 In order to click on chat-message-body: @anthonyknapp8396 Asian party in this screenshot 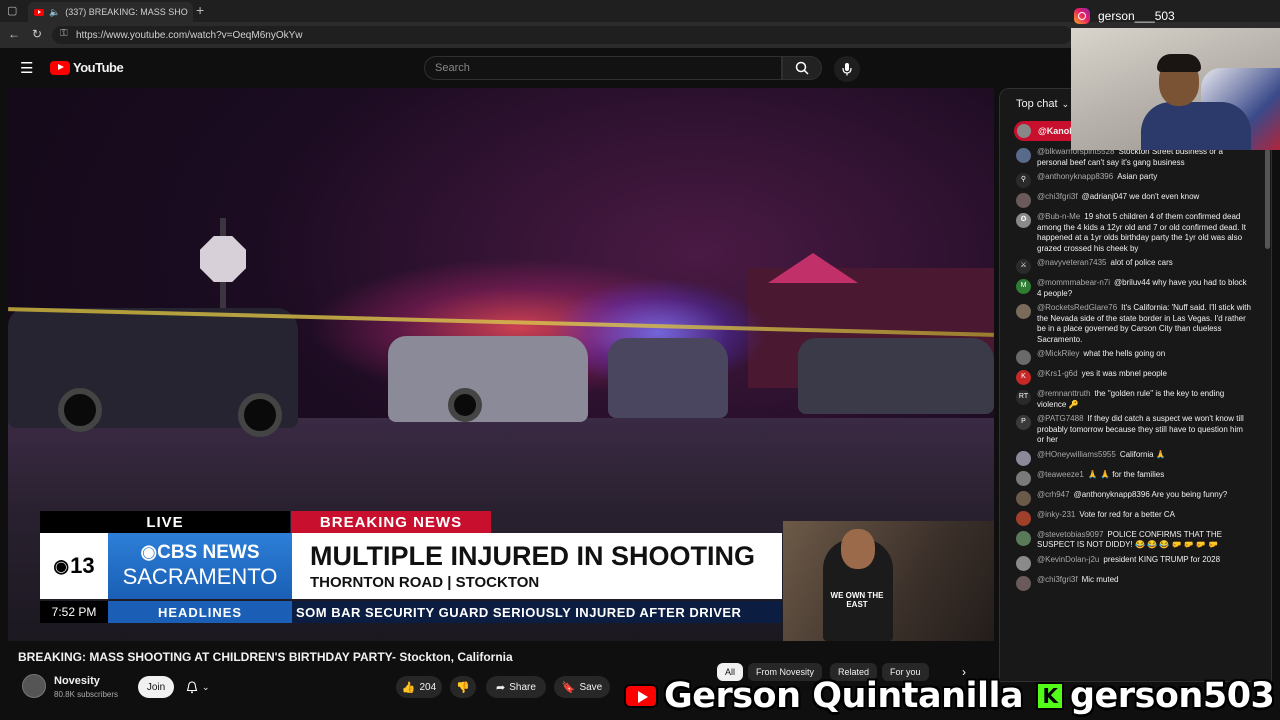, I will do `click(1144, 180)`.